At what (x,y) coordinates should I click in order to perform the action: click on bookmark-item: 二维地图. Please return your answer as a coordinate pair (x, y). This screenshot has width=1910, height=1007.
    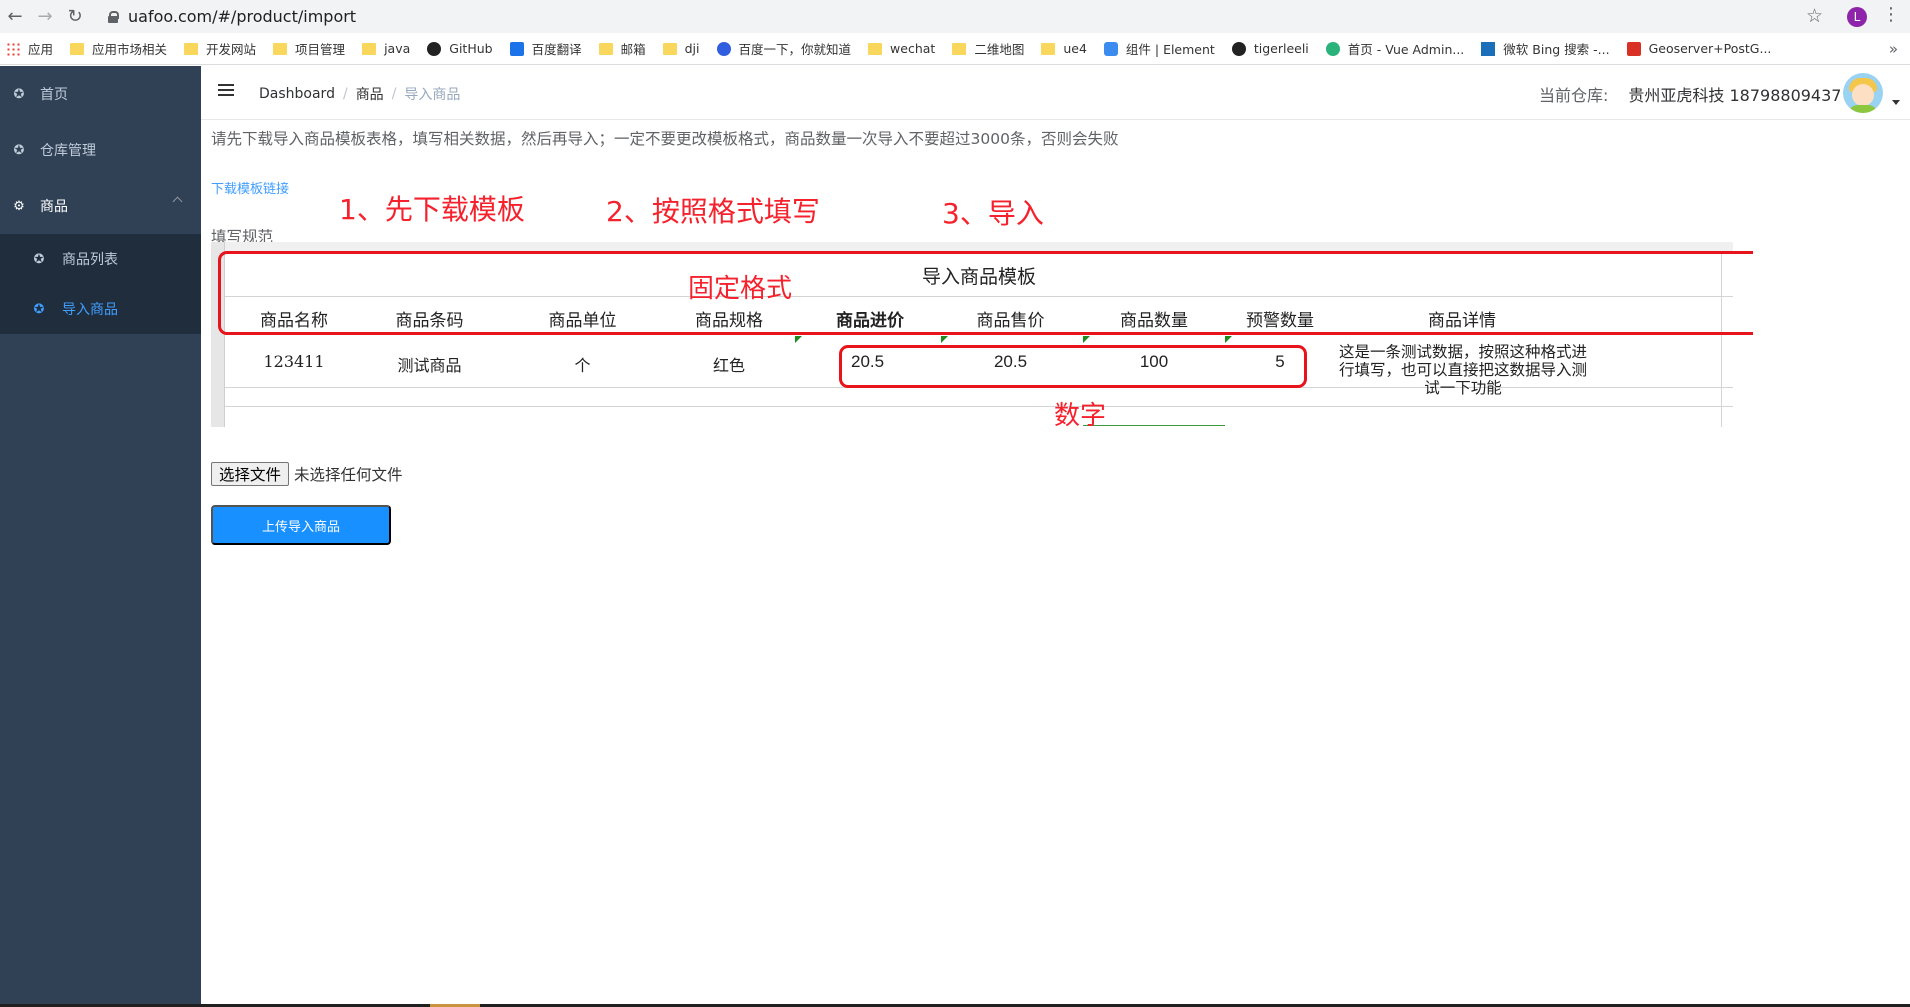
    Looking at the image, I should click on (988, 48).